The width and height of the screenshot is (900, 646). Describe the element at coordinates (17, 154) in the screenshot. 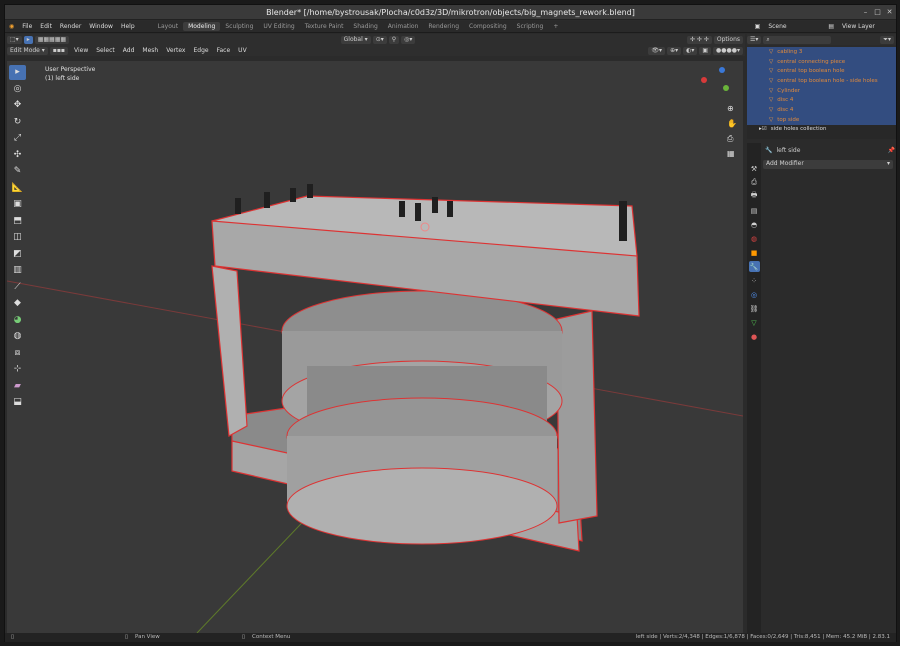

I see `transform-icon: ✣` at that location.